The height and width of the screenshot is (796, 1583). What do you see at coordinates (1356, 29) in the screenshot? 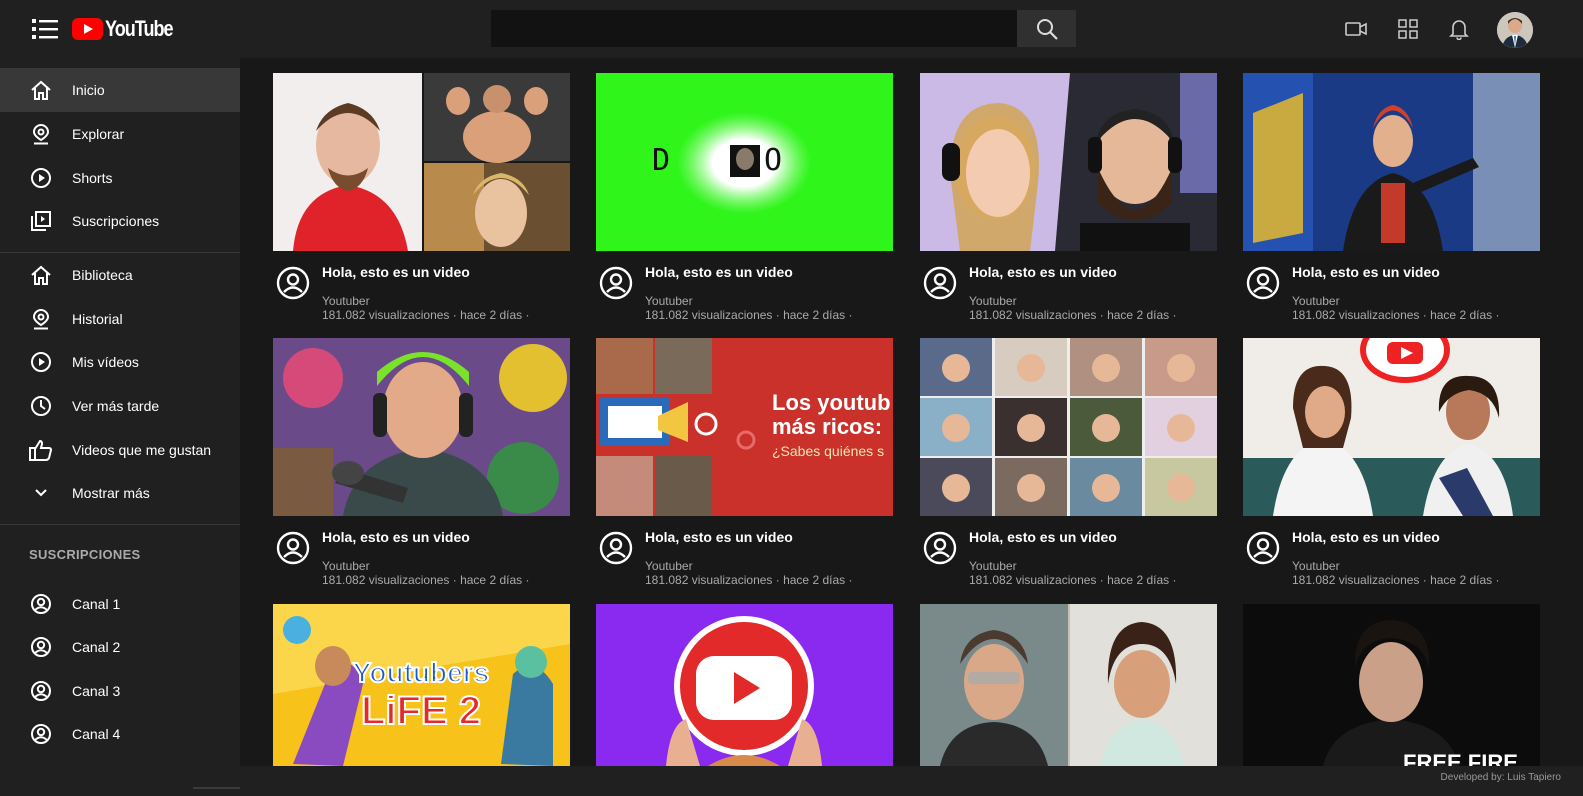
I see `video-camera-icon` at bounding box center [1356, 29].